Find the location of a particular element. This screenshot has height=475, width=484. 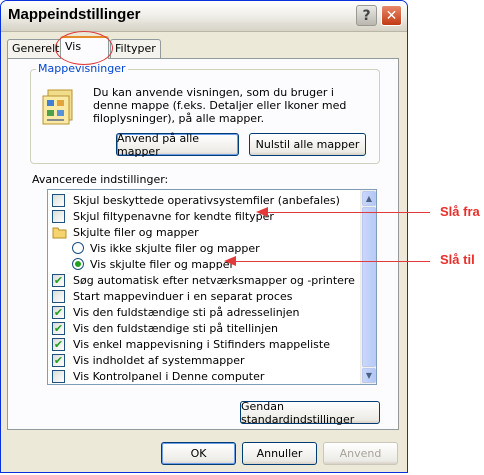

folder-icon is located at coordinates (59, 232).